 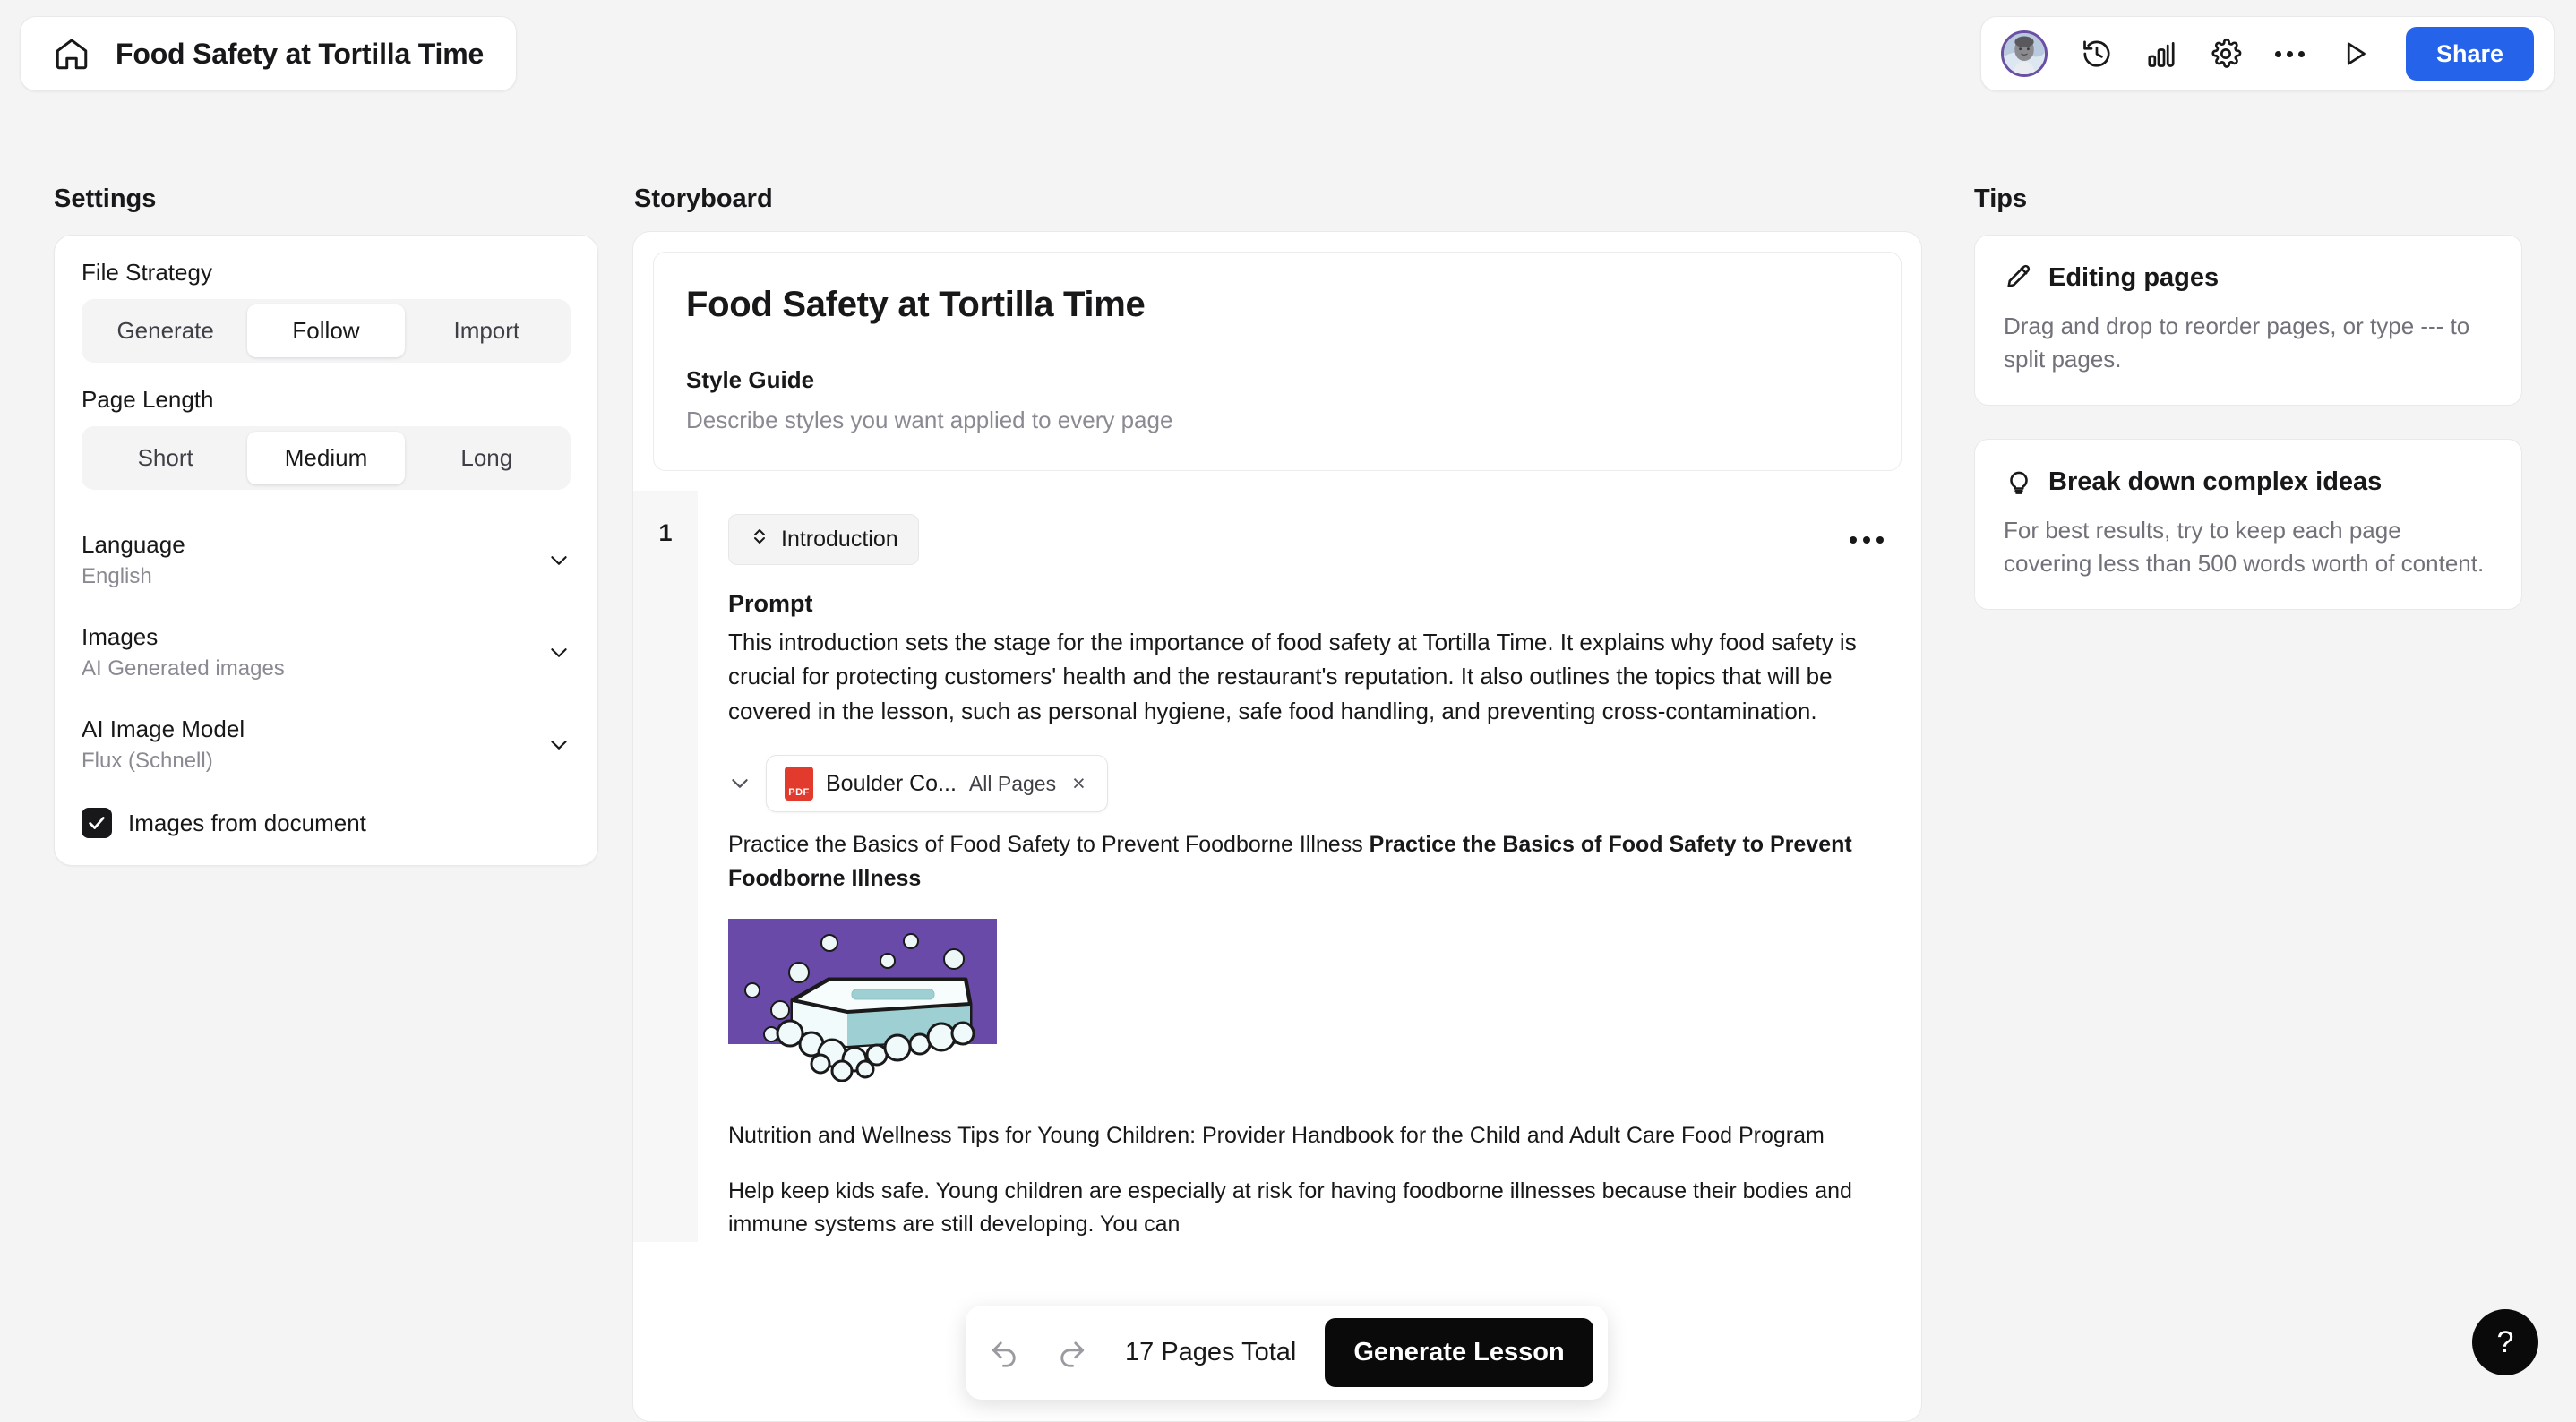 What do you see at coordinates (183, 637) in the screenshot?
I see `images-label: Images` at bounding box center [183, 637].